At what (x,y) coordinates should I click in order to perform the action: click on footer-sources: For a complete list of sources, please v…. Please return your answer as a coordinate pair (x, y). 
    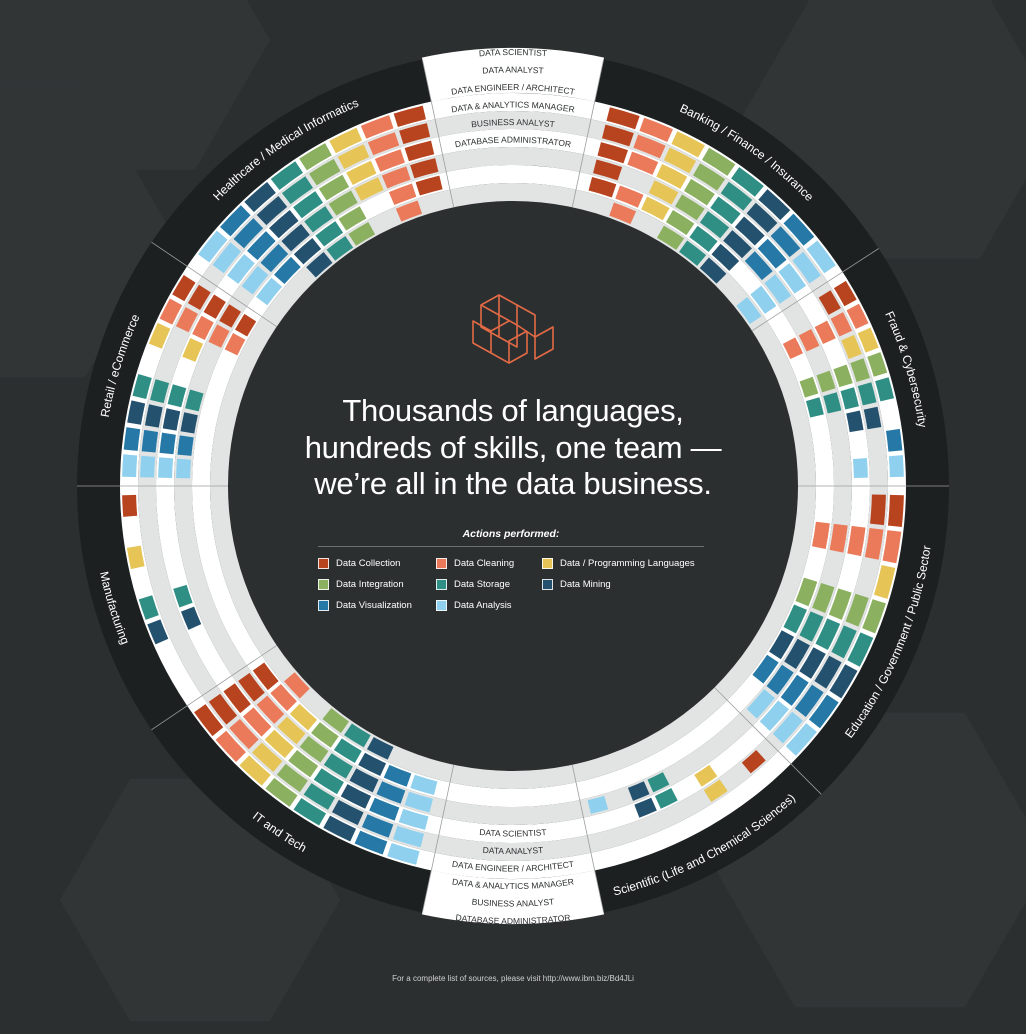
    Looking at the image, I should click on (513, 978).